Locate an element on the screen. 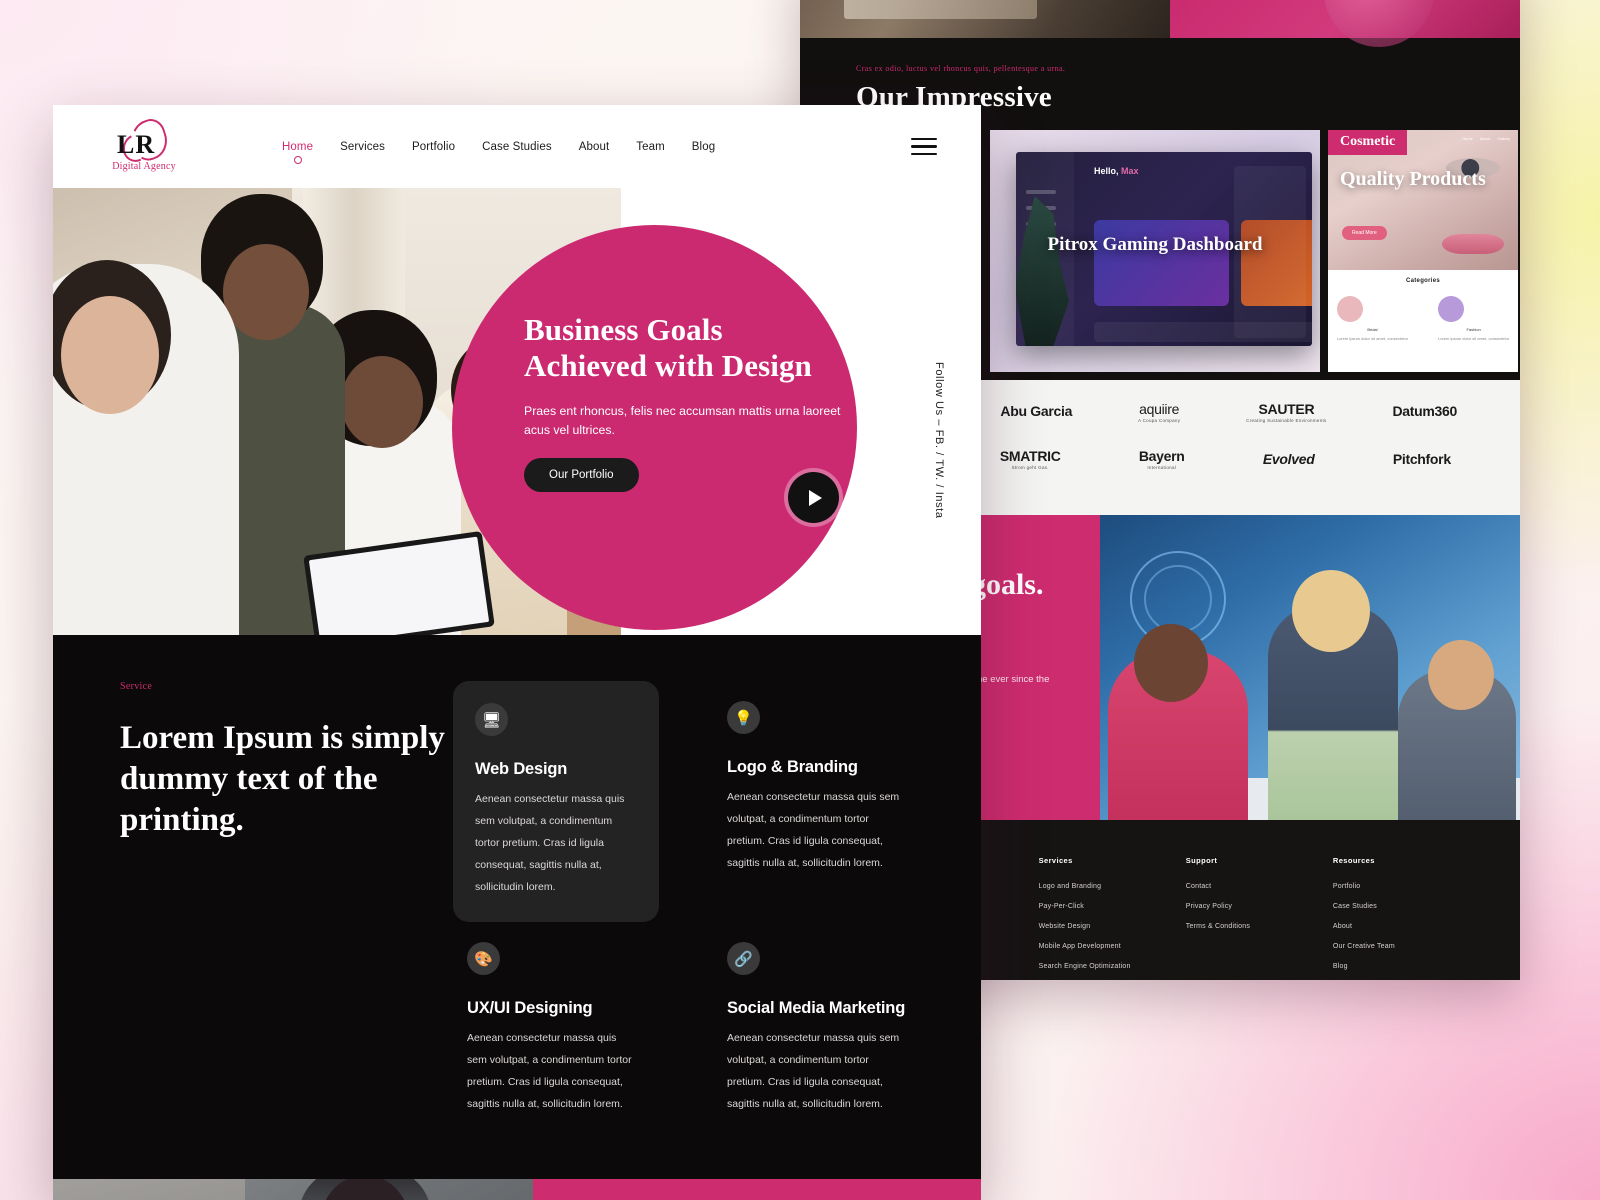 This screenshot has height=1200, width=1600. team-person-1-head is located at coordinates (1171, 662).